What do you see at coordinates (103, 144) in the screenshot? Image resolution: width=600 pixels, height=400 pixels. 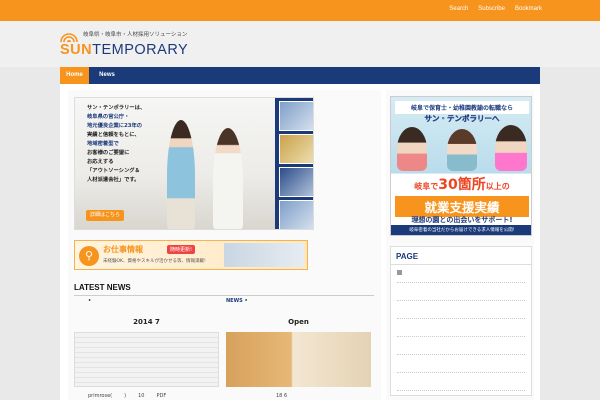 I see `hero-line: 地域密着型で` at bounding box center [103, 144].